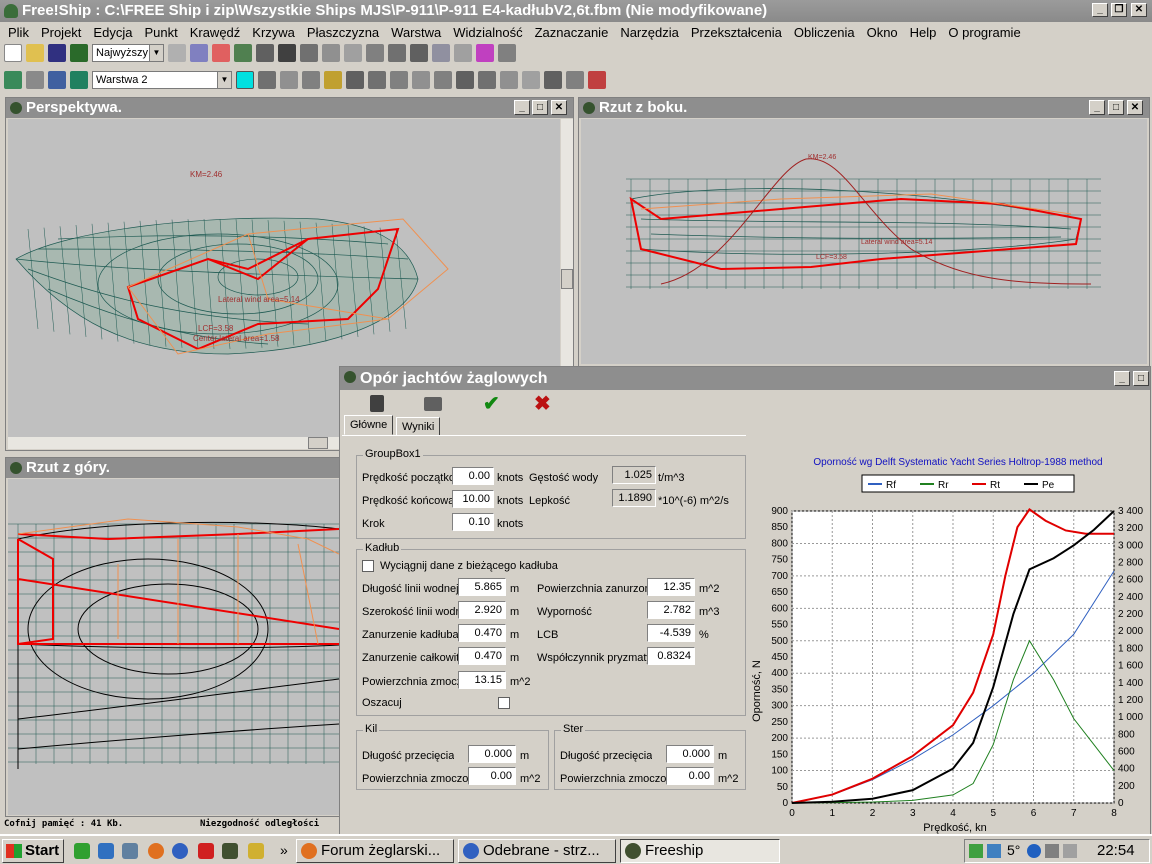 This screenshot has width=1152, height=864. I want to click on menu-item-11: Przekształcenia, so click(736, 32).